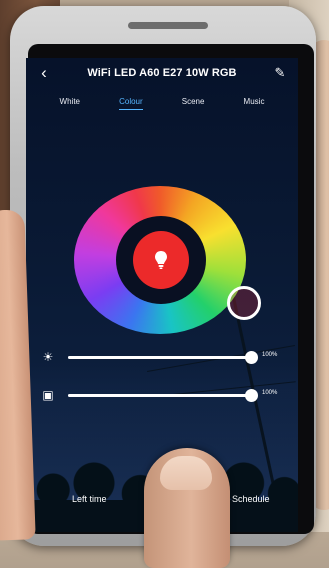 The width and height of the screenshot is (329, 568). I want to click on user-thumb, so click(187, 508).